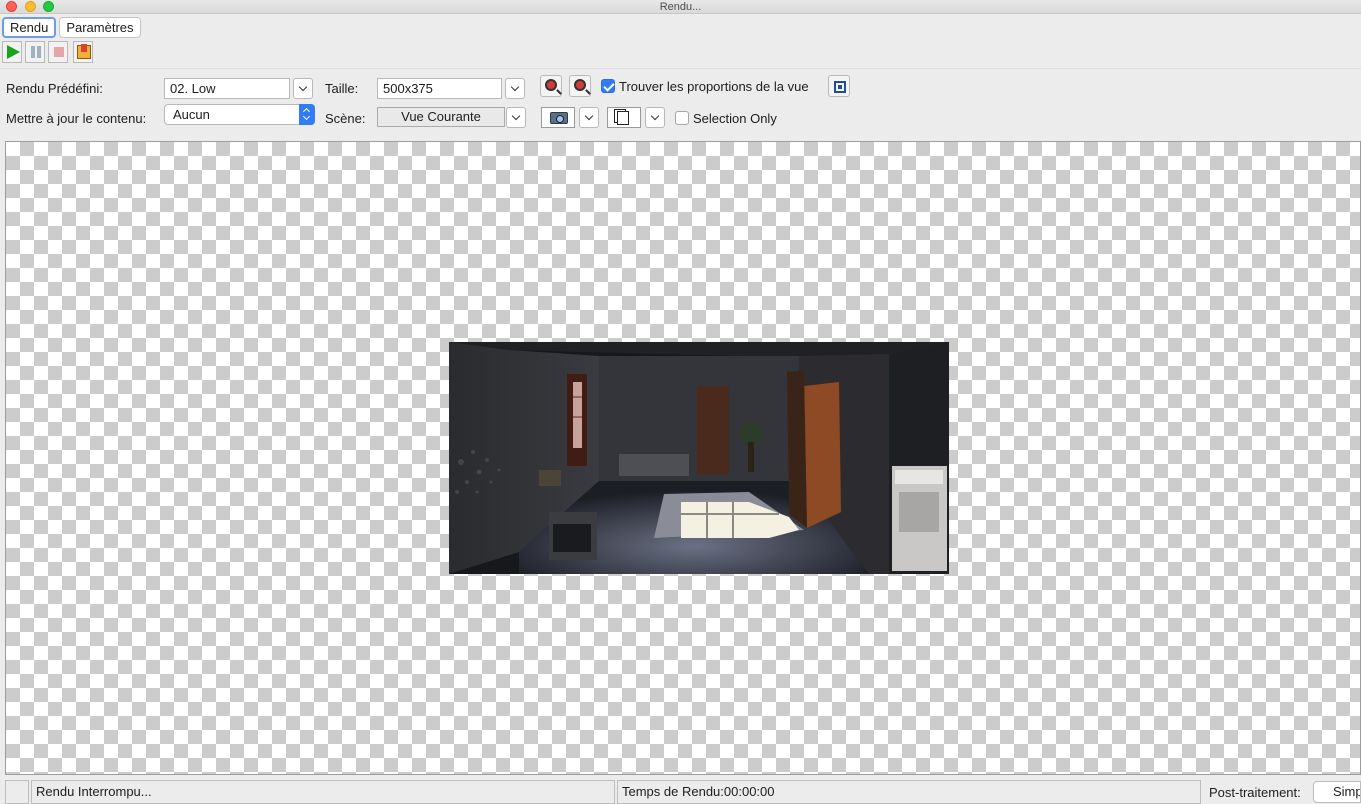 This screenshot has width=1361, height=804. Describe the element at coordinates (680, 68) in the screenshot. I see `toolbar-divider` at that location.